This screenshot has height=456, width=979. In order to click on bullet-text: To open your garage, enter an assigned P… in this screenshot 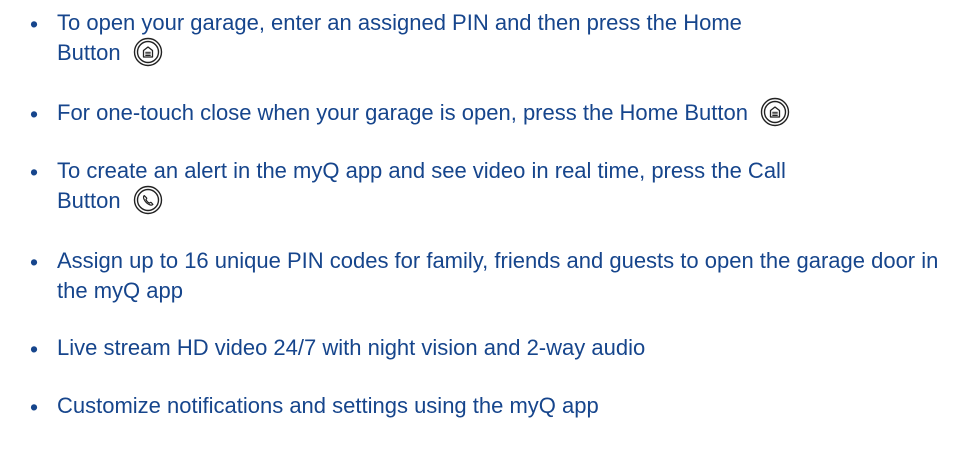, I will do `click(512, 38)`.